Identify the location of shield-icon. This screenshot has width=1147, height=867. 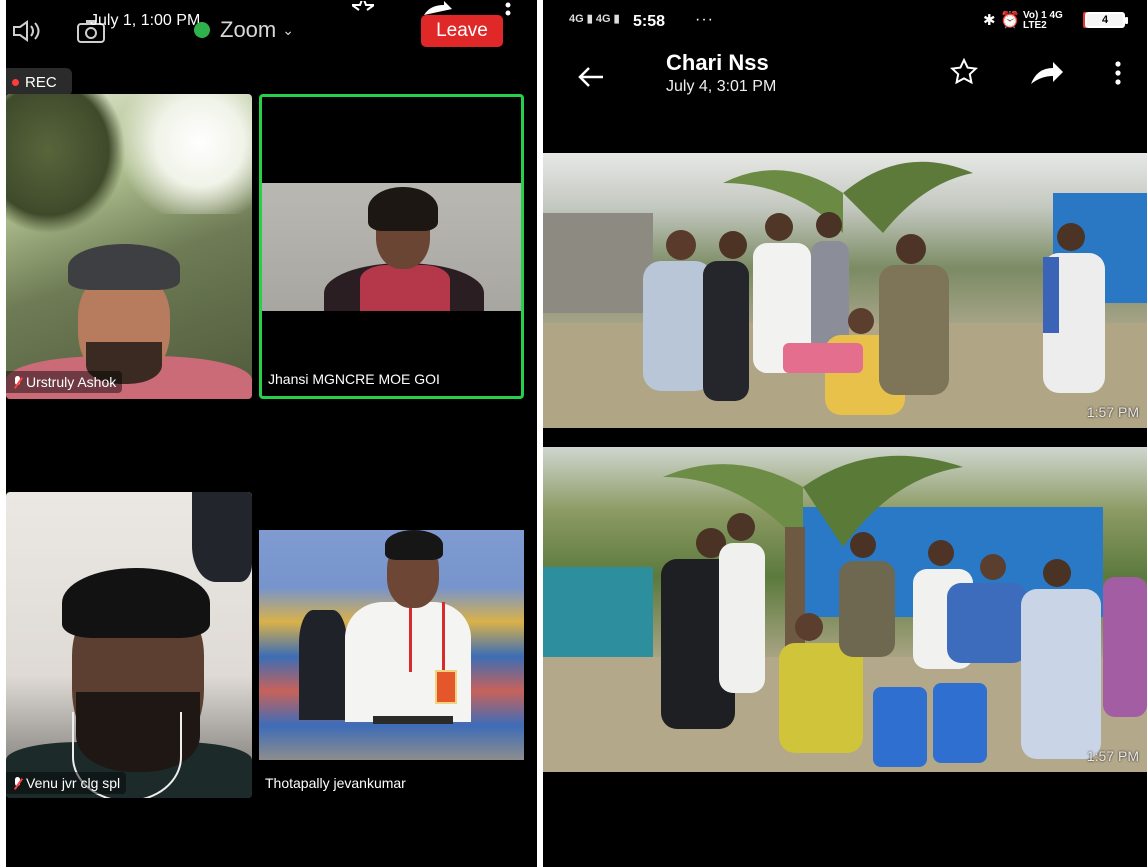
(202, 30).